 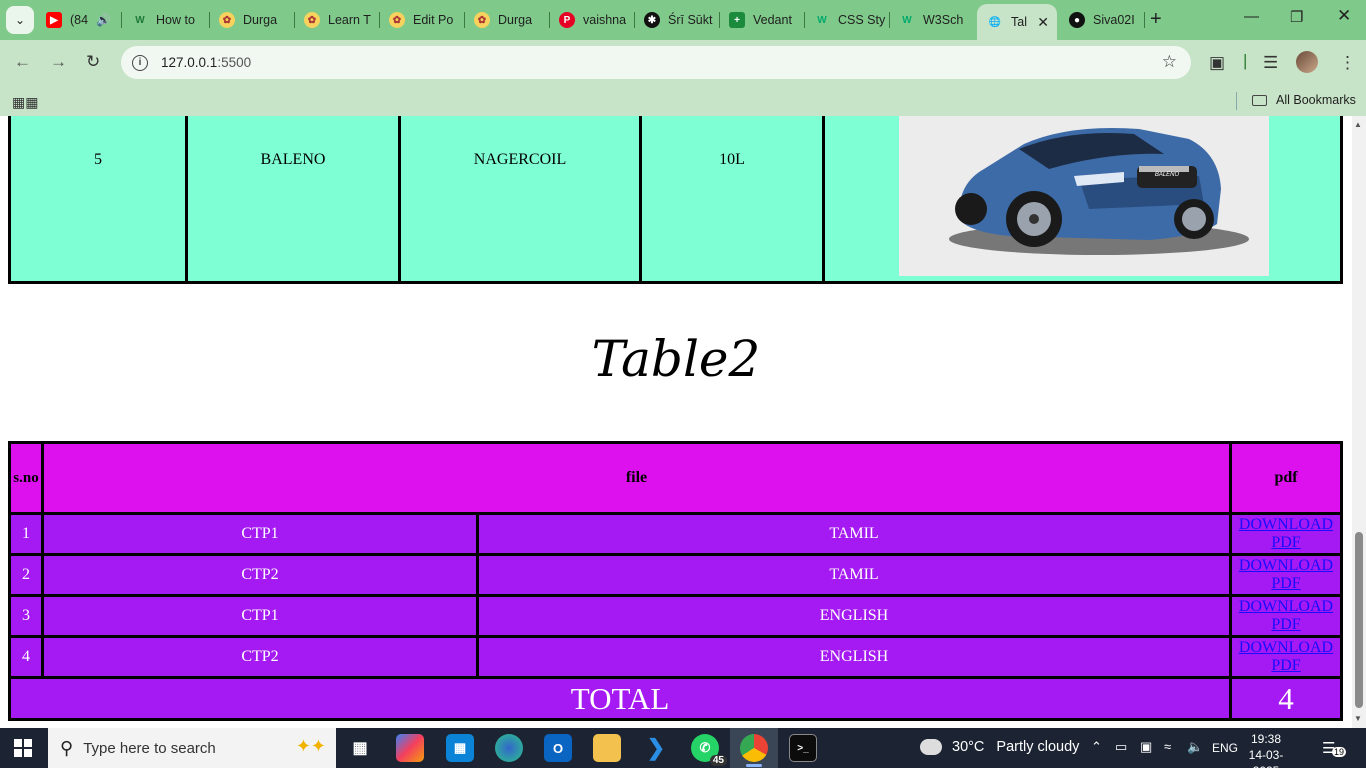 I want to click on close-tab-icon: ✕, so click(x=1043, y=22).